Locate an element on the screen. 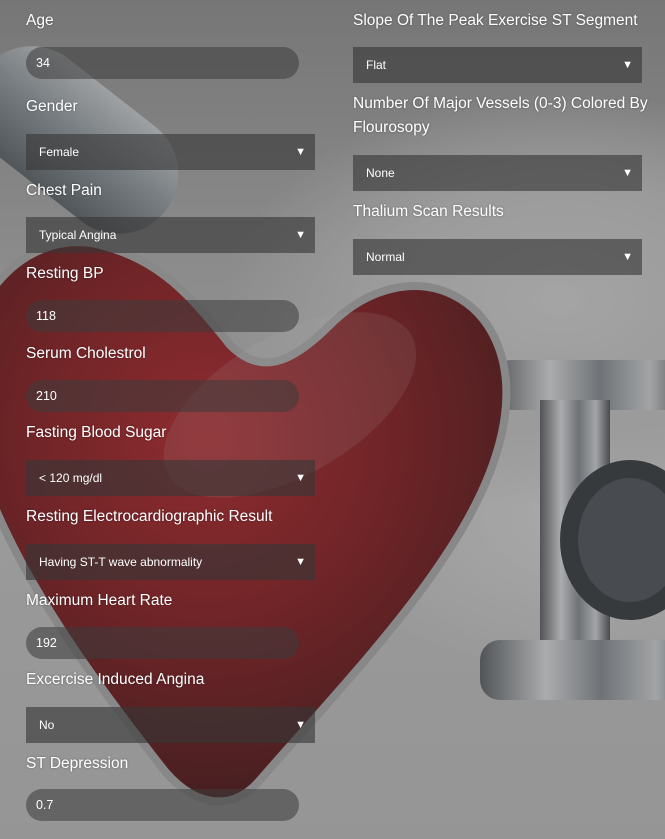  slope-label: Slope Of The Peak Exercise ST Segment is located at coordinates (495, 20).